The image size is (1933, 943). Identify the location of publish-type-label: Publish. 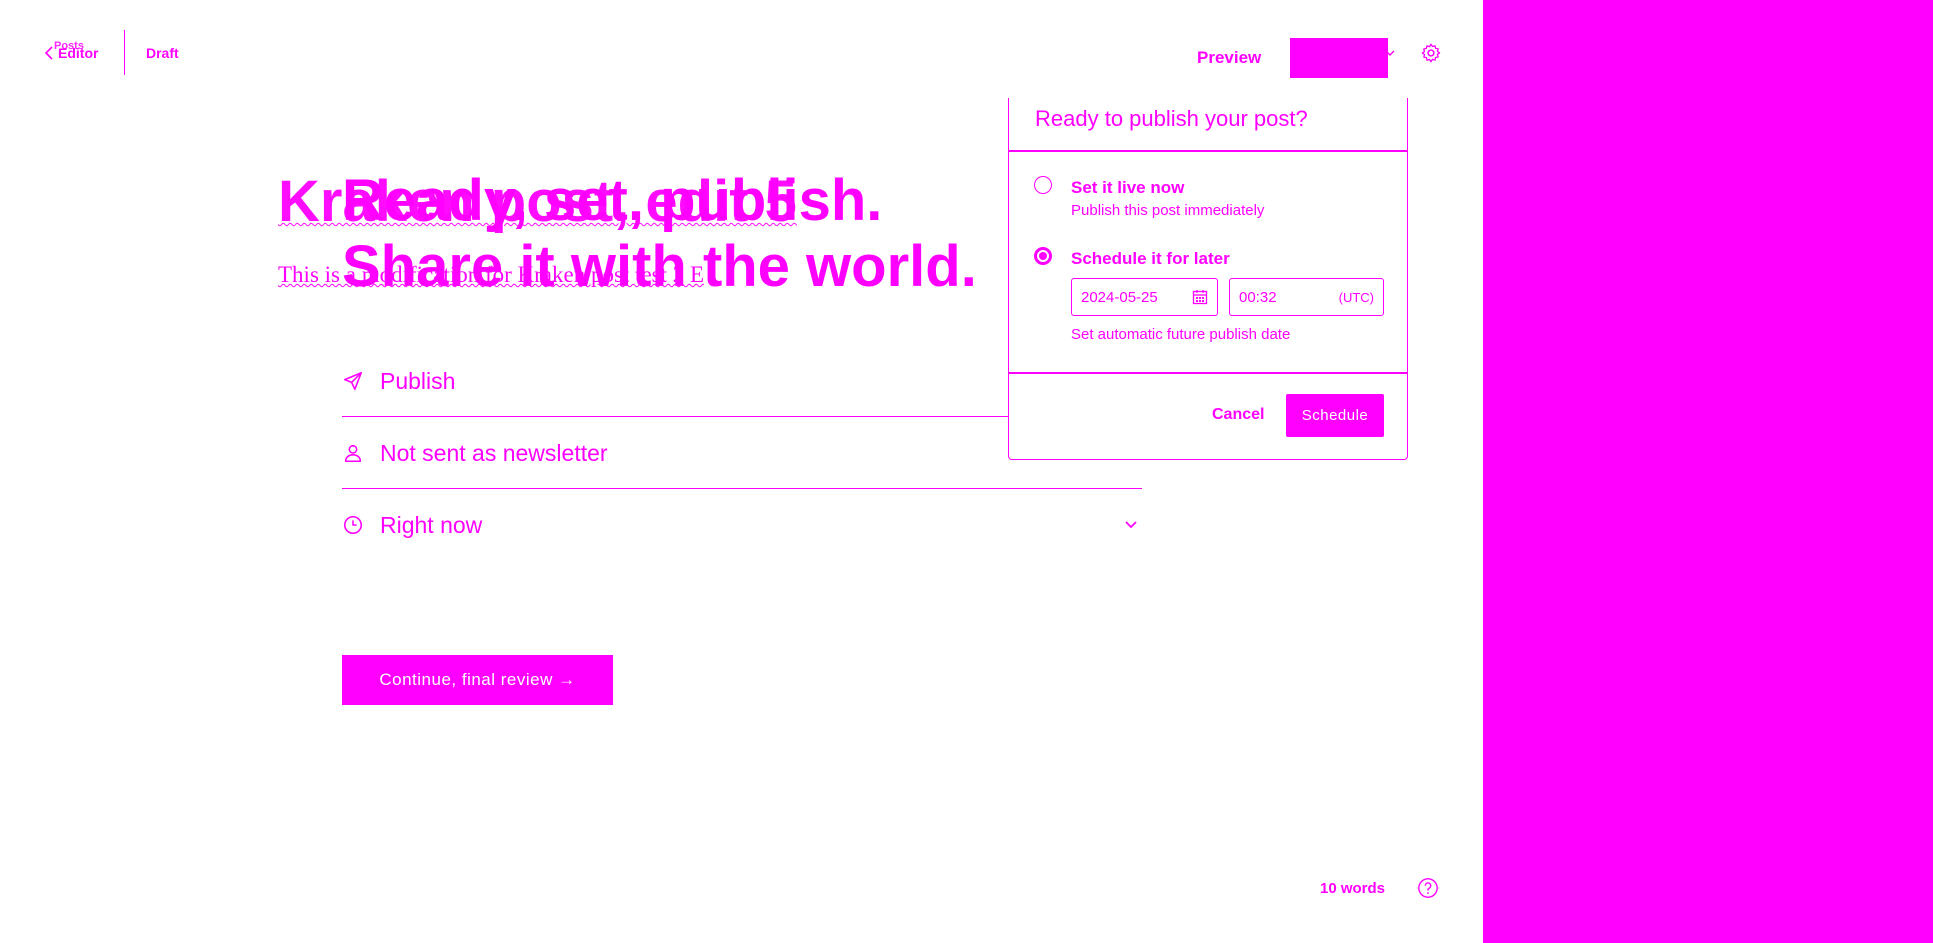
(418, 380).